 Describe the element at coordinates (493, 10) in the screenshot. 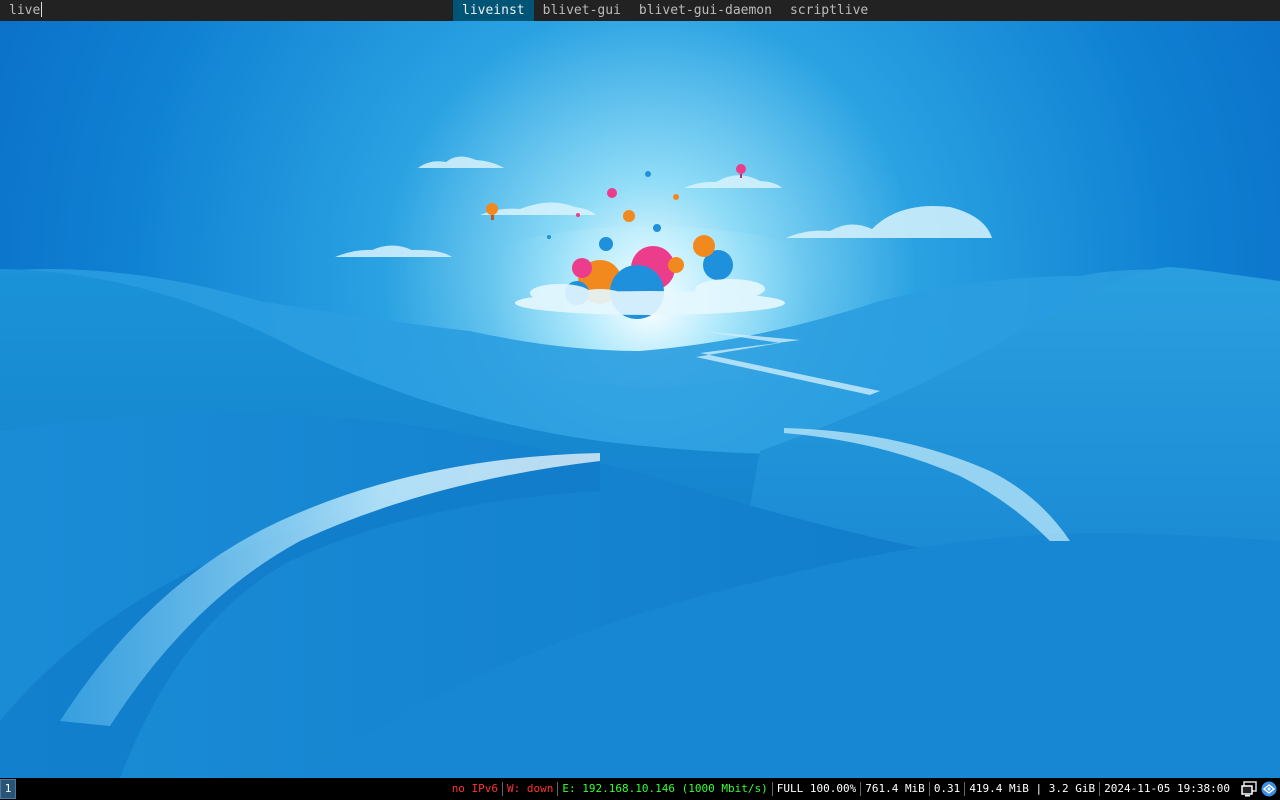

I see `dmenu-item-liveinst: liveinst` at that location.